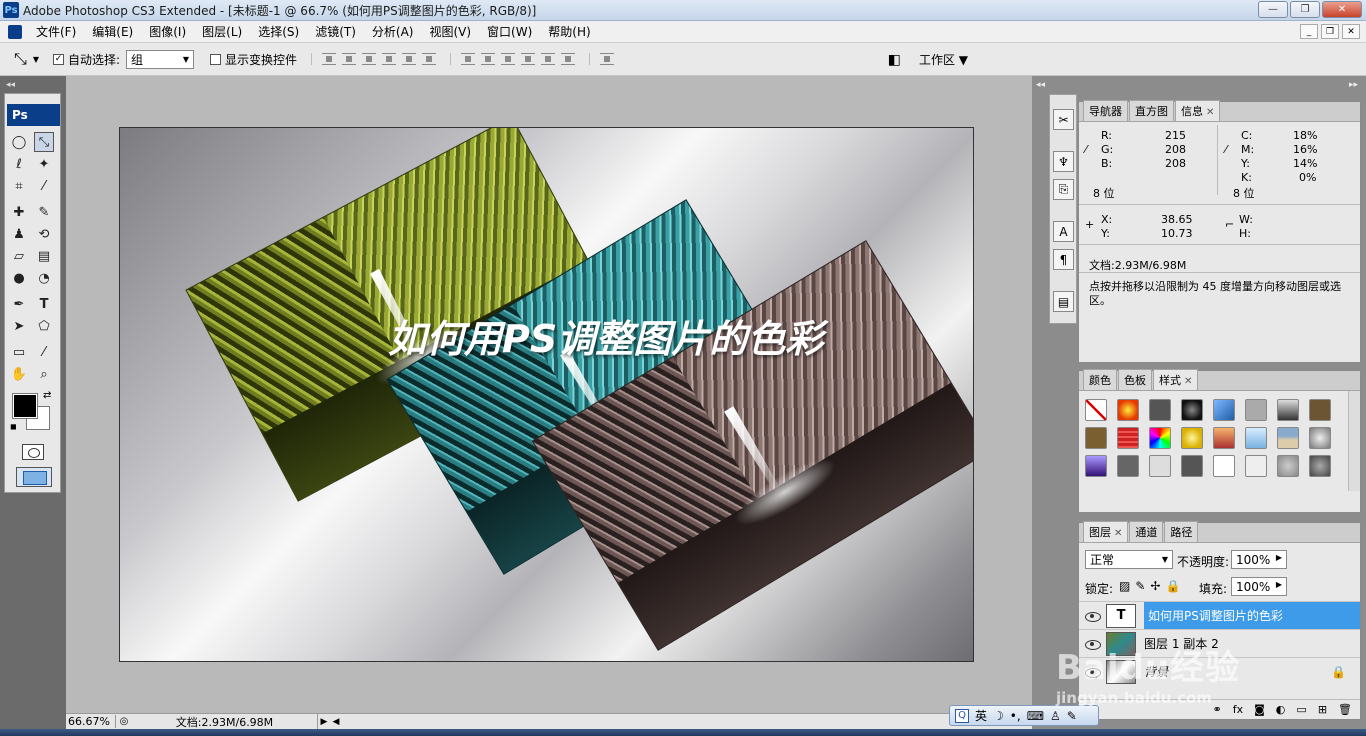 This screenshot has height=736, width=1366. I want to click on menu-image: 图像(I), so click(167, 31).